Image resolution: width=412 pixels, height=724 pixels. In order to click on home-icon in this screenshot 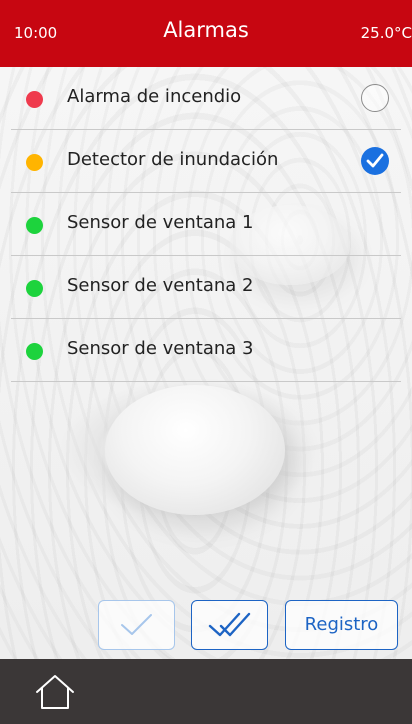, I will do `click(55, 692)`.